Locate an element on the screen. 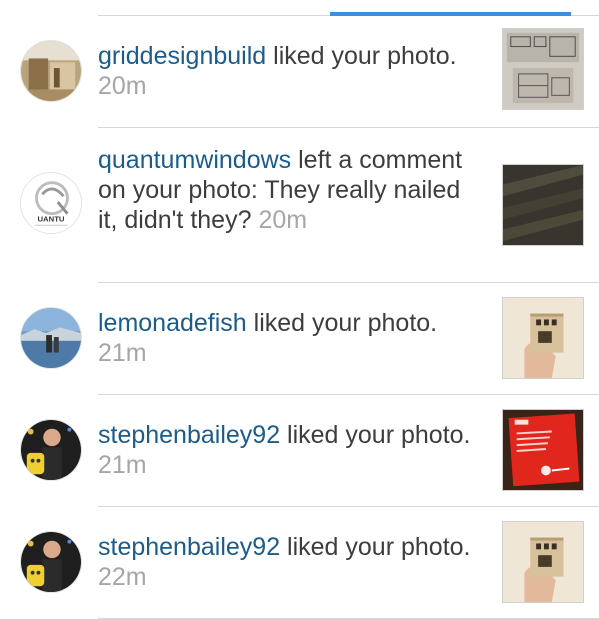 The width and height of the screenshot is (599, 619). quantum-logo-avatar: UANTU is located at coordinates (51, 203).